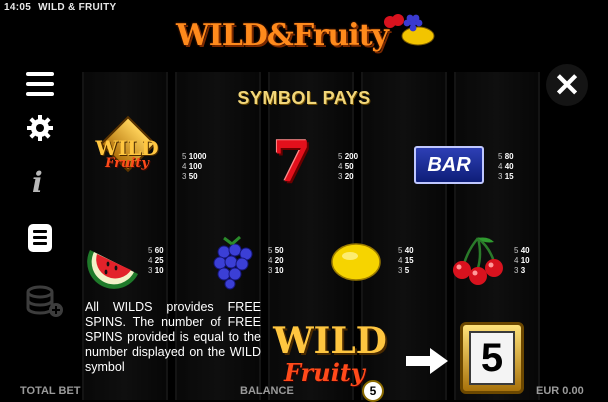 This screenshot has height=402, width=608. Describe the element at coordinates (112, 269) in the screenshot. I see `watermelon-icon` at that location.